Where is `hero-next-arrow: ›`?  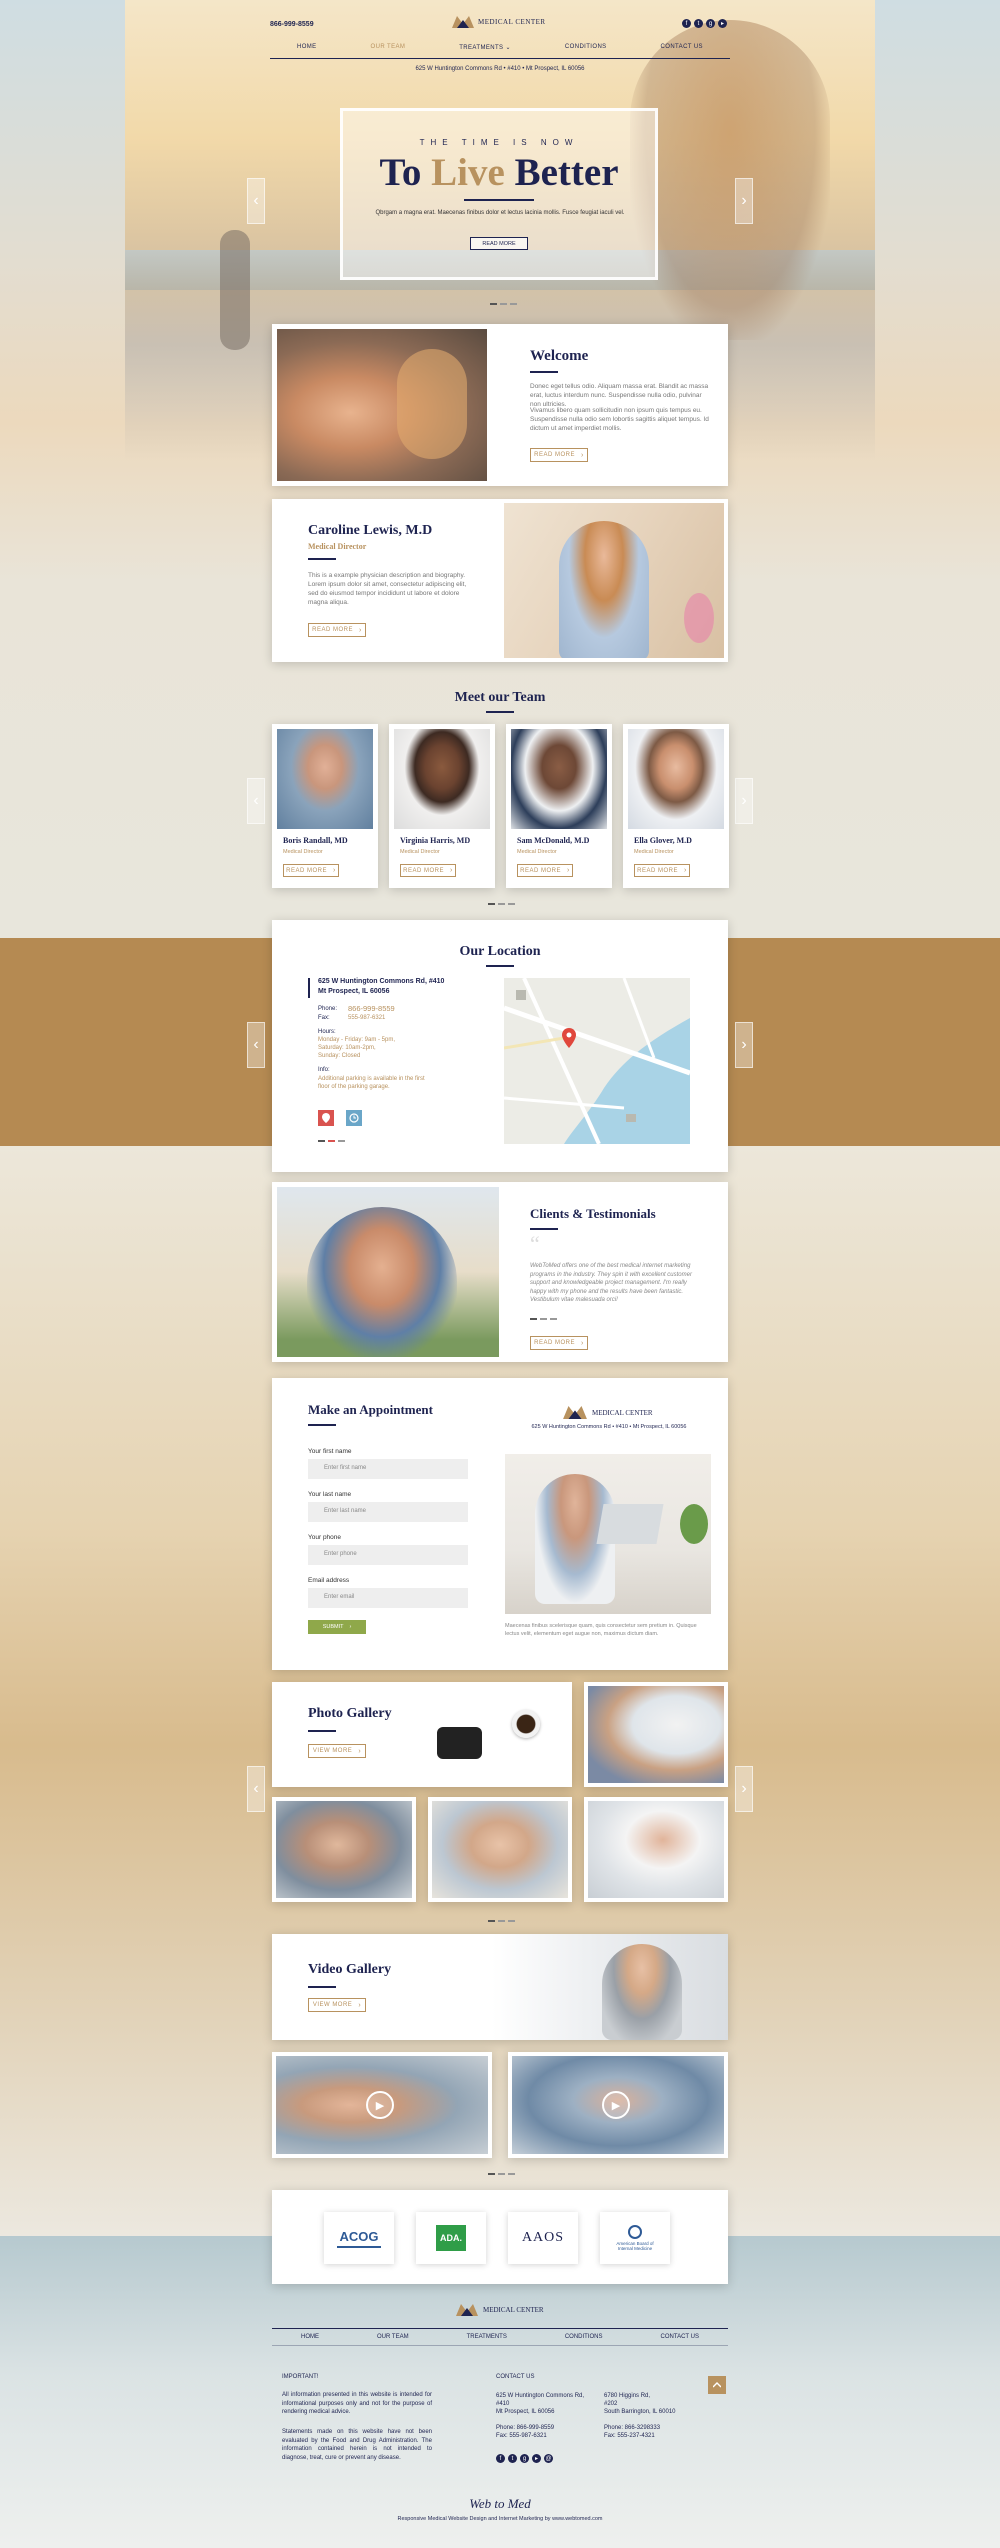 hero-next-arrow: › is located at coordinates (744, 201).